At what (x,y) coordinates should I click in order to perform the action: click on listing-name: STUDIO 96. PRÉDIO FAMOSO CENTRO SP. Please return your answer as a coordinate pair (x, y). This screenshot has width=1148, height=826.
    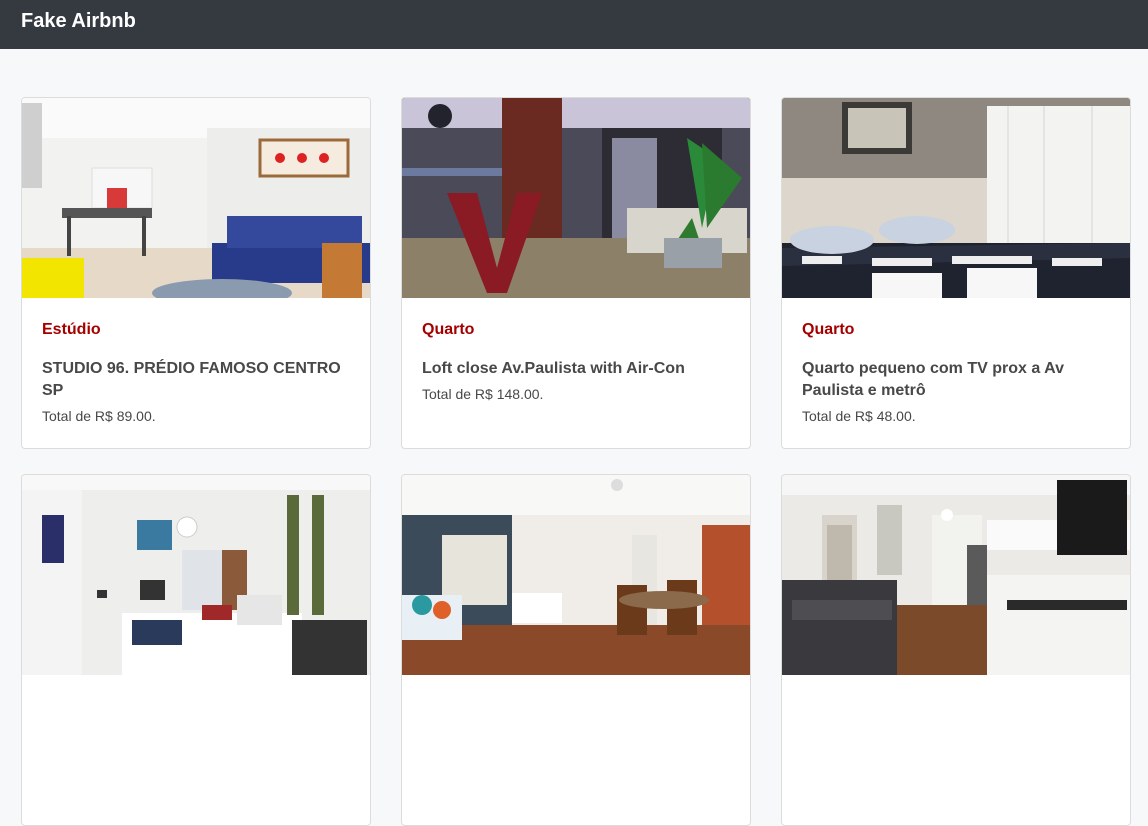
    Looking at the image, I should click on (196, 380).